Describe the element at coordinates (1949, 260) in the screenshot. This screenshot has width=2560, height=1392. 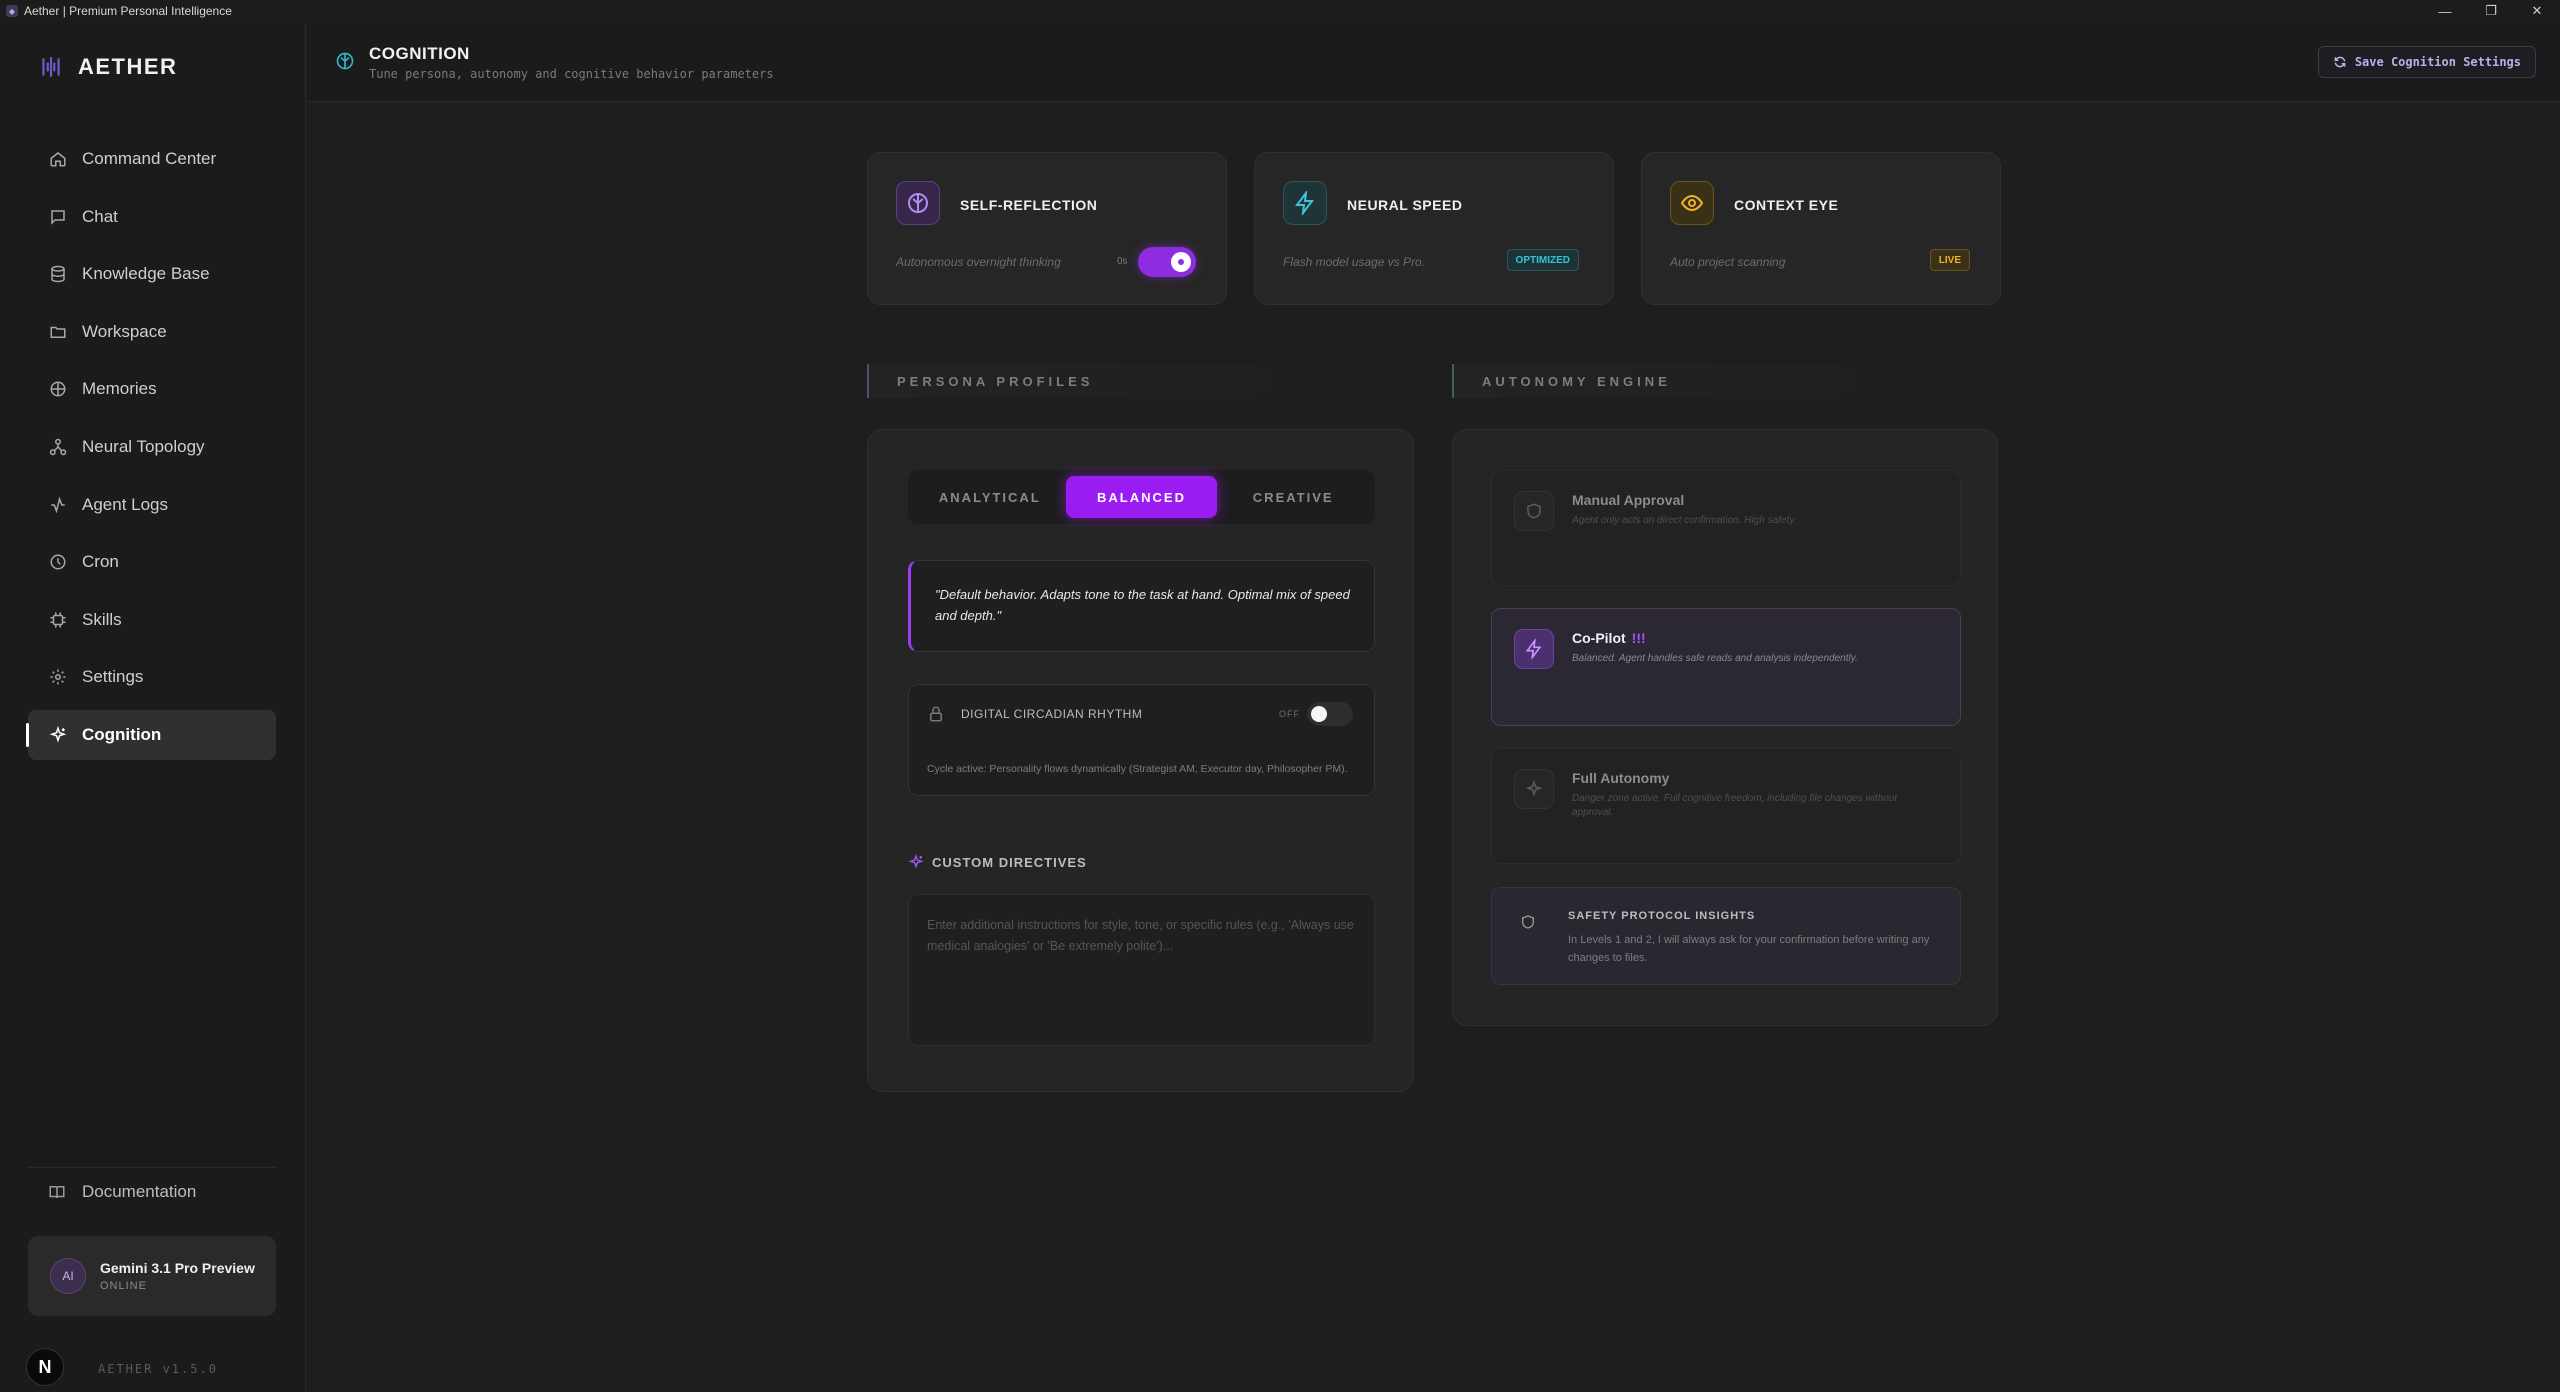
I see `context-eye-badge: LIVE` at that location.